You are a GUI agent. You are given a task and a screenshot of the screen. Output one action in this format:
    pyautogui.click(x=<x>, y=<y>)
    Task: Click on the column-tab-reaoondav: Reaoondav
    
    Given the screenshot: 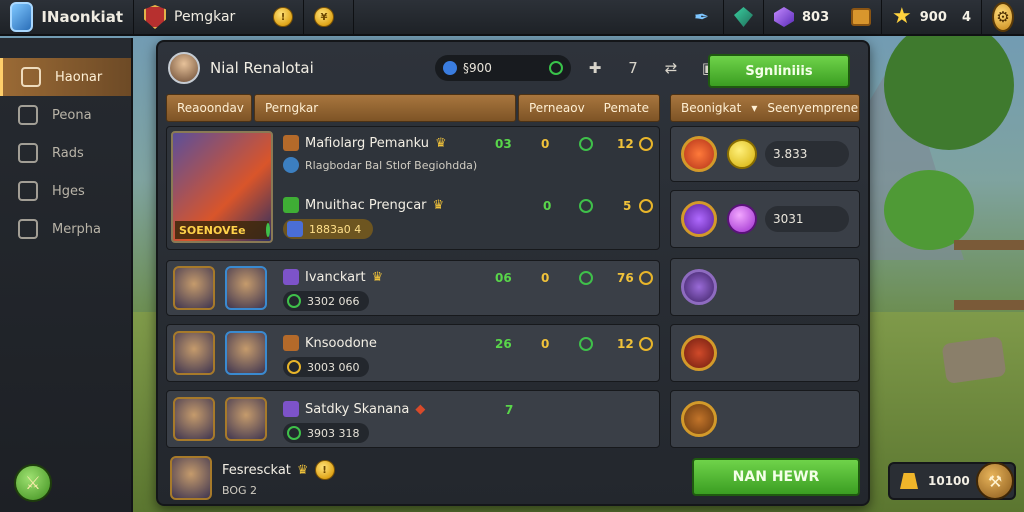 What is the action you would take?
    pyautogui.click(x=209, y=108)
    